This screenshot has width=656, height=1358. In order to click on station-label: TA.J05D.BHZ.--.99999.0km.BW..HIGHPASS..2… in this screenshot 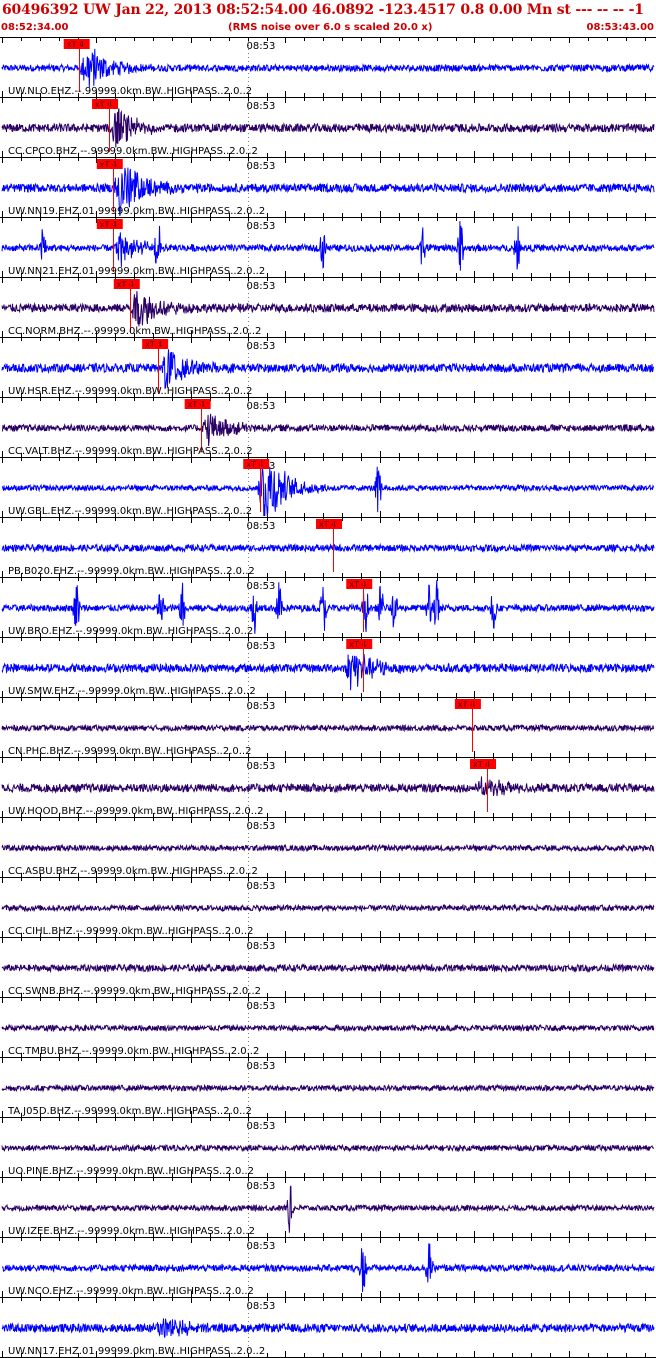, I will do `click(129, 1111)`.